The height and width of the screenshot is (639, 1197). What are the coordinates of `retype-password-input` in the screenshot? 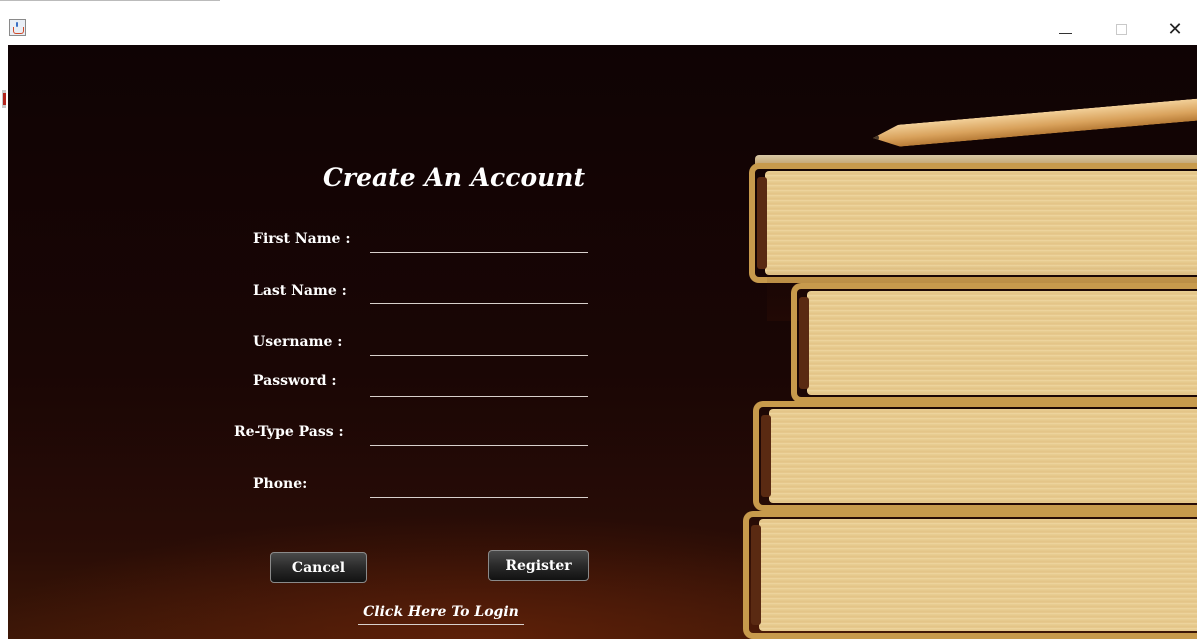 It's located at (479, 435).